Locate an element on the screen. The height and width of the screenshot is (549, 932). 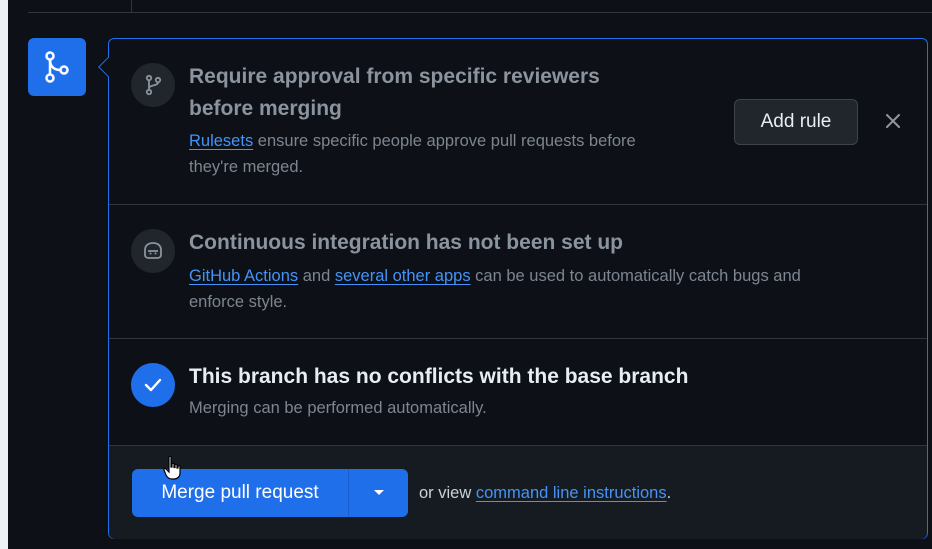
robot-icon is located at coordinates (153, 251).